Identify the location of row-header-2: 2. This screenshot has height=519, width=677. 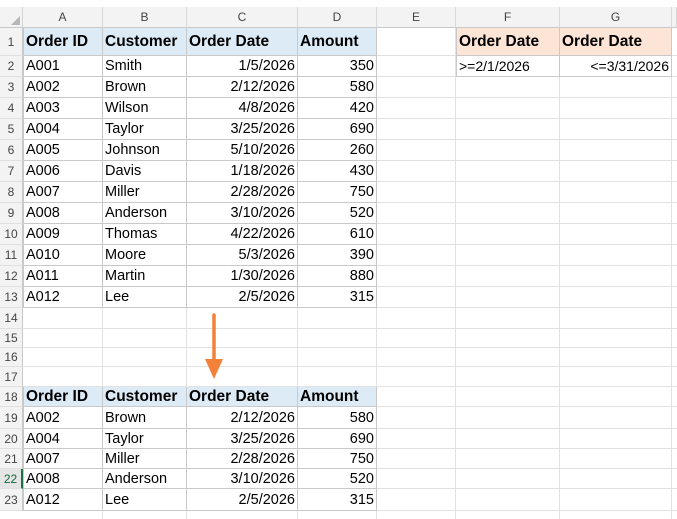
(11, 66).